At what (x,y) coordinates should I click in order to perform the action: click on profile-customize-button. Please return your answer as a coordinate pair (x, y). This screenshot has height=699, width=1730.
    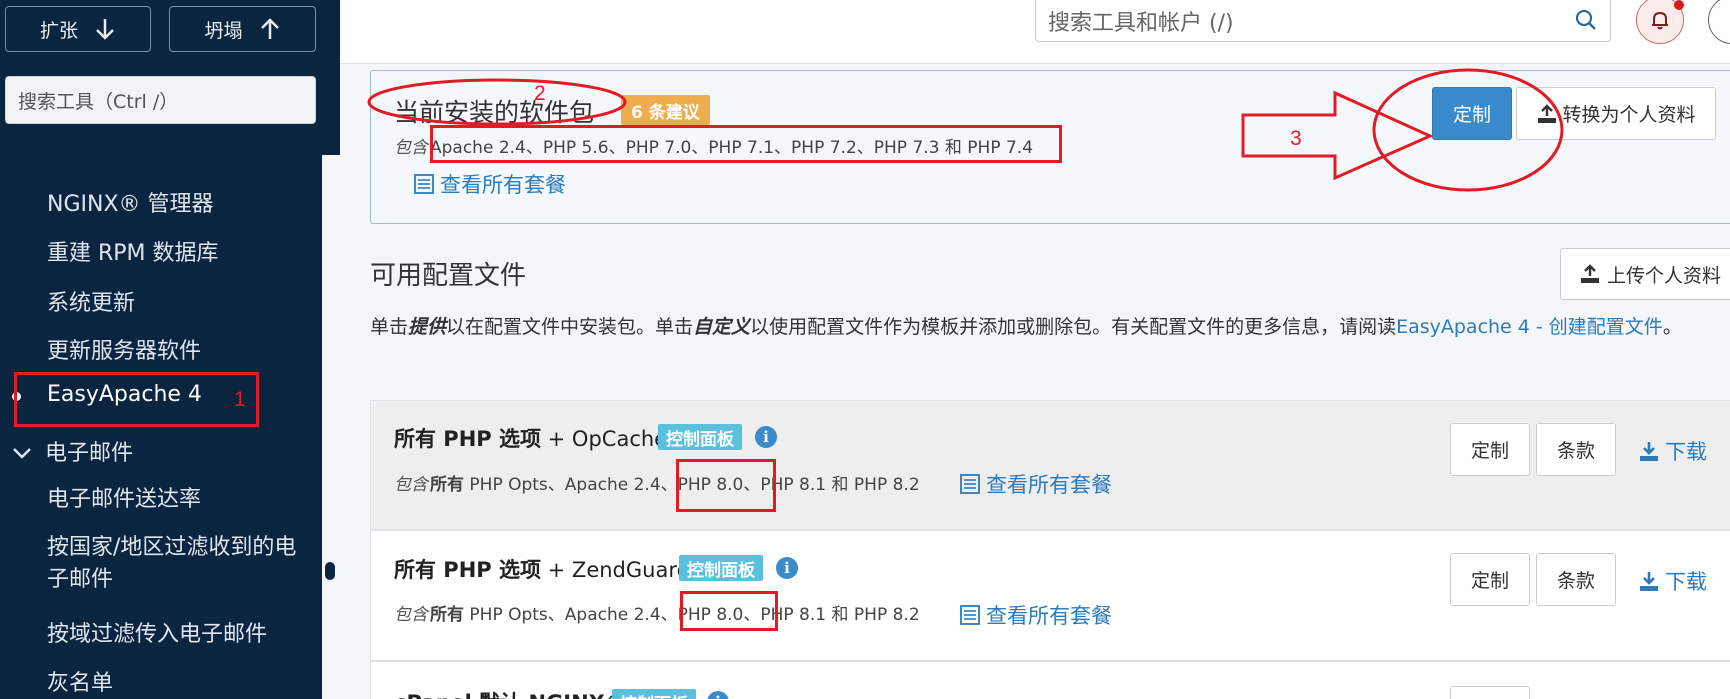
    Looking at the image, I should click on (1490, 692).